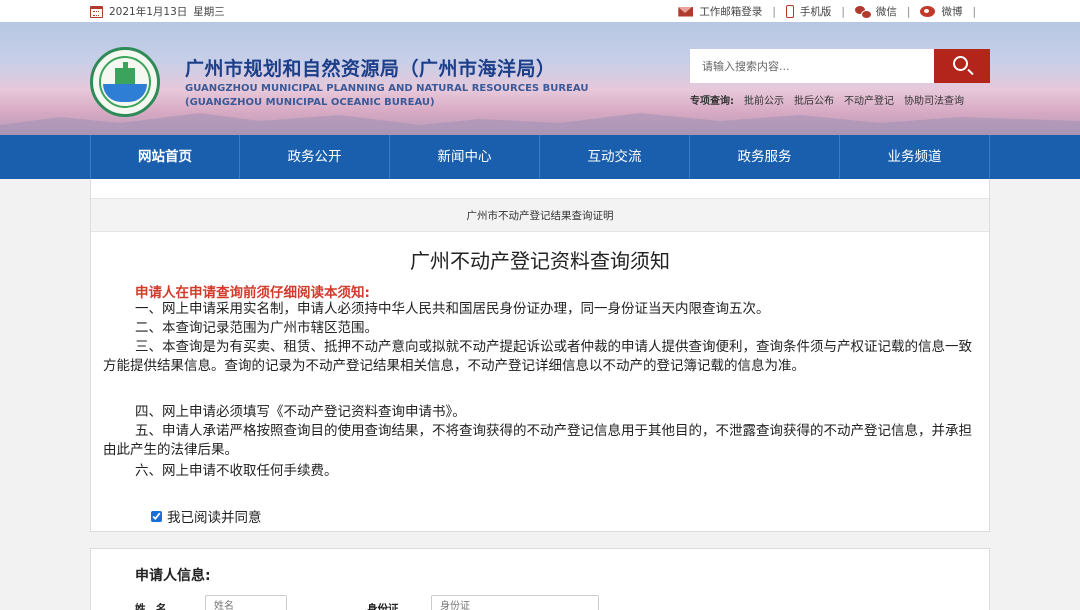 The height and width of the screenshot is (610, 1080). What do you see at coordinates (869, 99) in the screenshot?
I see `quick-link-real-estate: 不动产登记` at bounding box center [869, 99].